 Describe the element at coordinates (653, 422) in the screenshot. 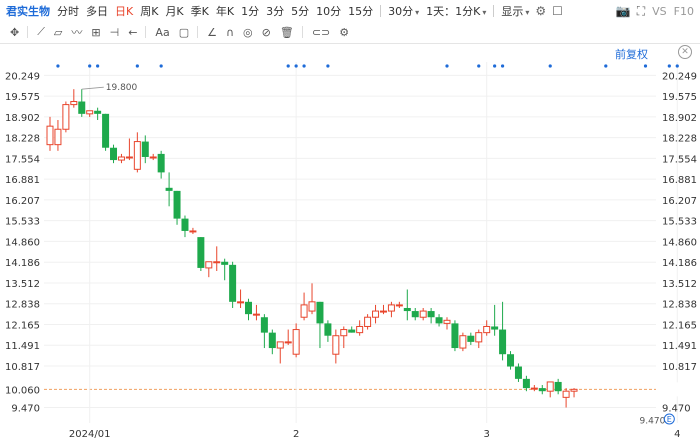

I see `low-marker-label: 9.470` at that location.